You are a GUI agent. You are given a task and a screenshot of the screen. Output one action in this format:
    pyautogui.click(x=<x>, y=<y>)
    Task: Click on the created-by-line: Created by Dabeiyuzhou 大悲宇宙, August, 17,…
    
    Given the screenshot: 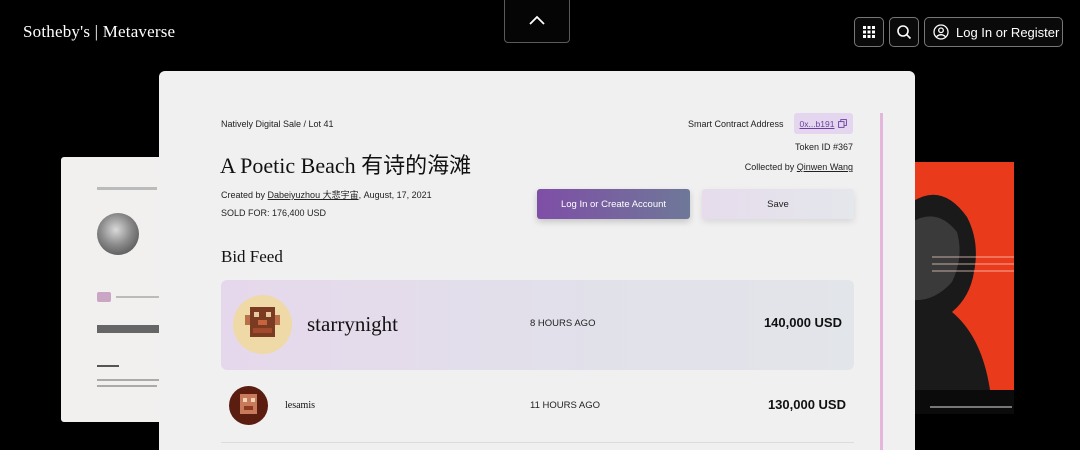 What is the action you would take?
    pyautogui.click(x=326, y=194)
    